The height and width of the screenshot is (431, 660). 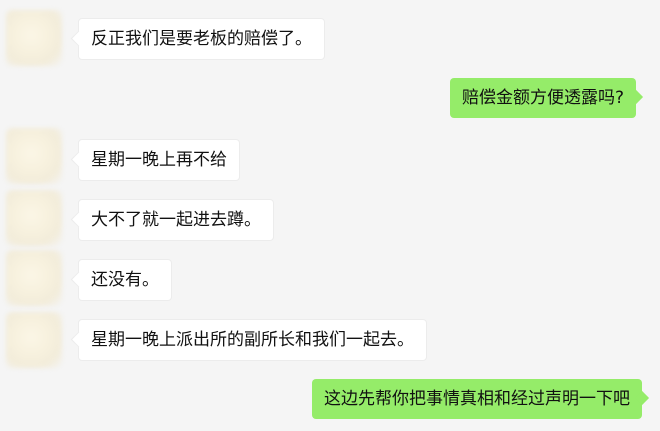 What do you see at coordinates (176, 220) in the screenshot?
I see `message-bubble-incoming: 大不了就一起进去蹲。` at bounding box center [176, 220].